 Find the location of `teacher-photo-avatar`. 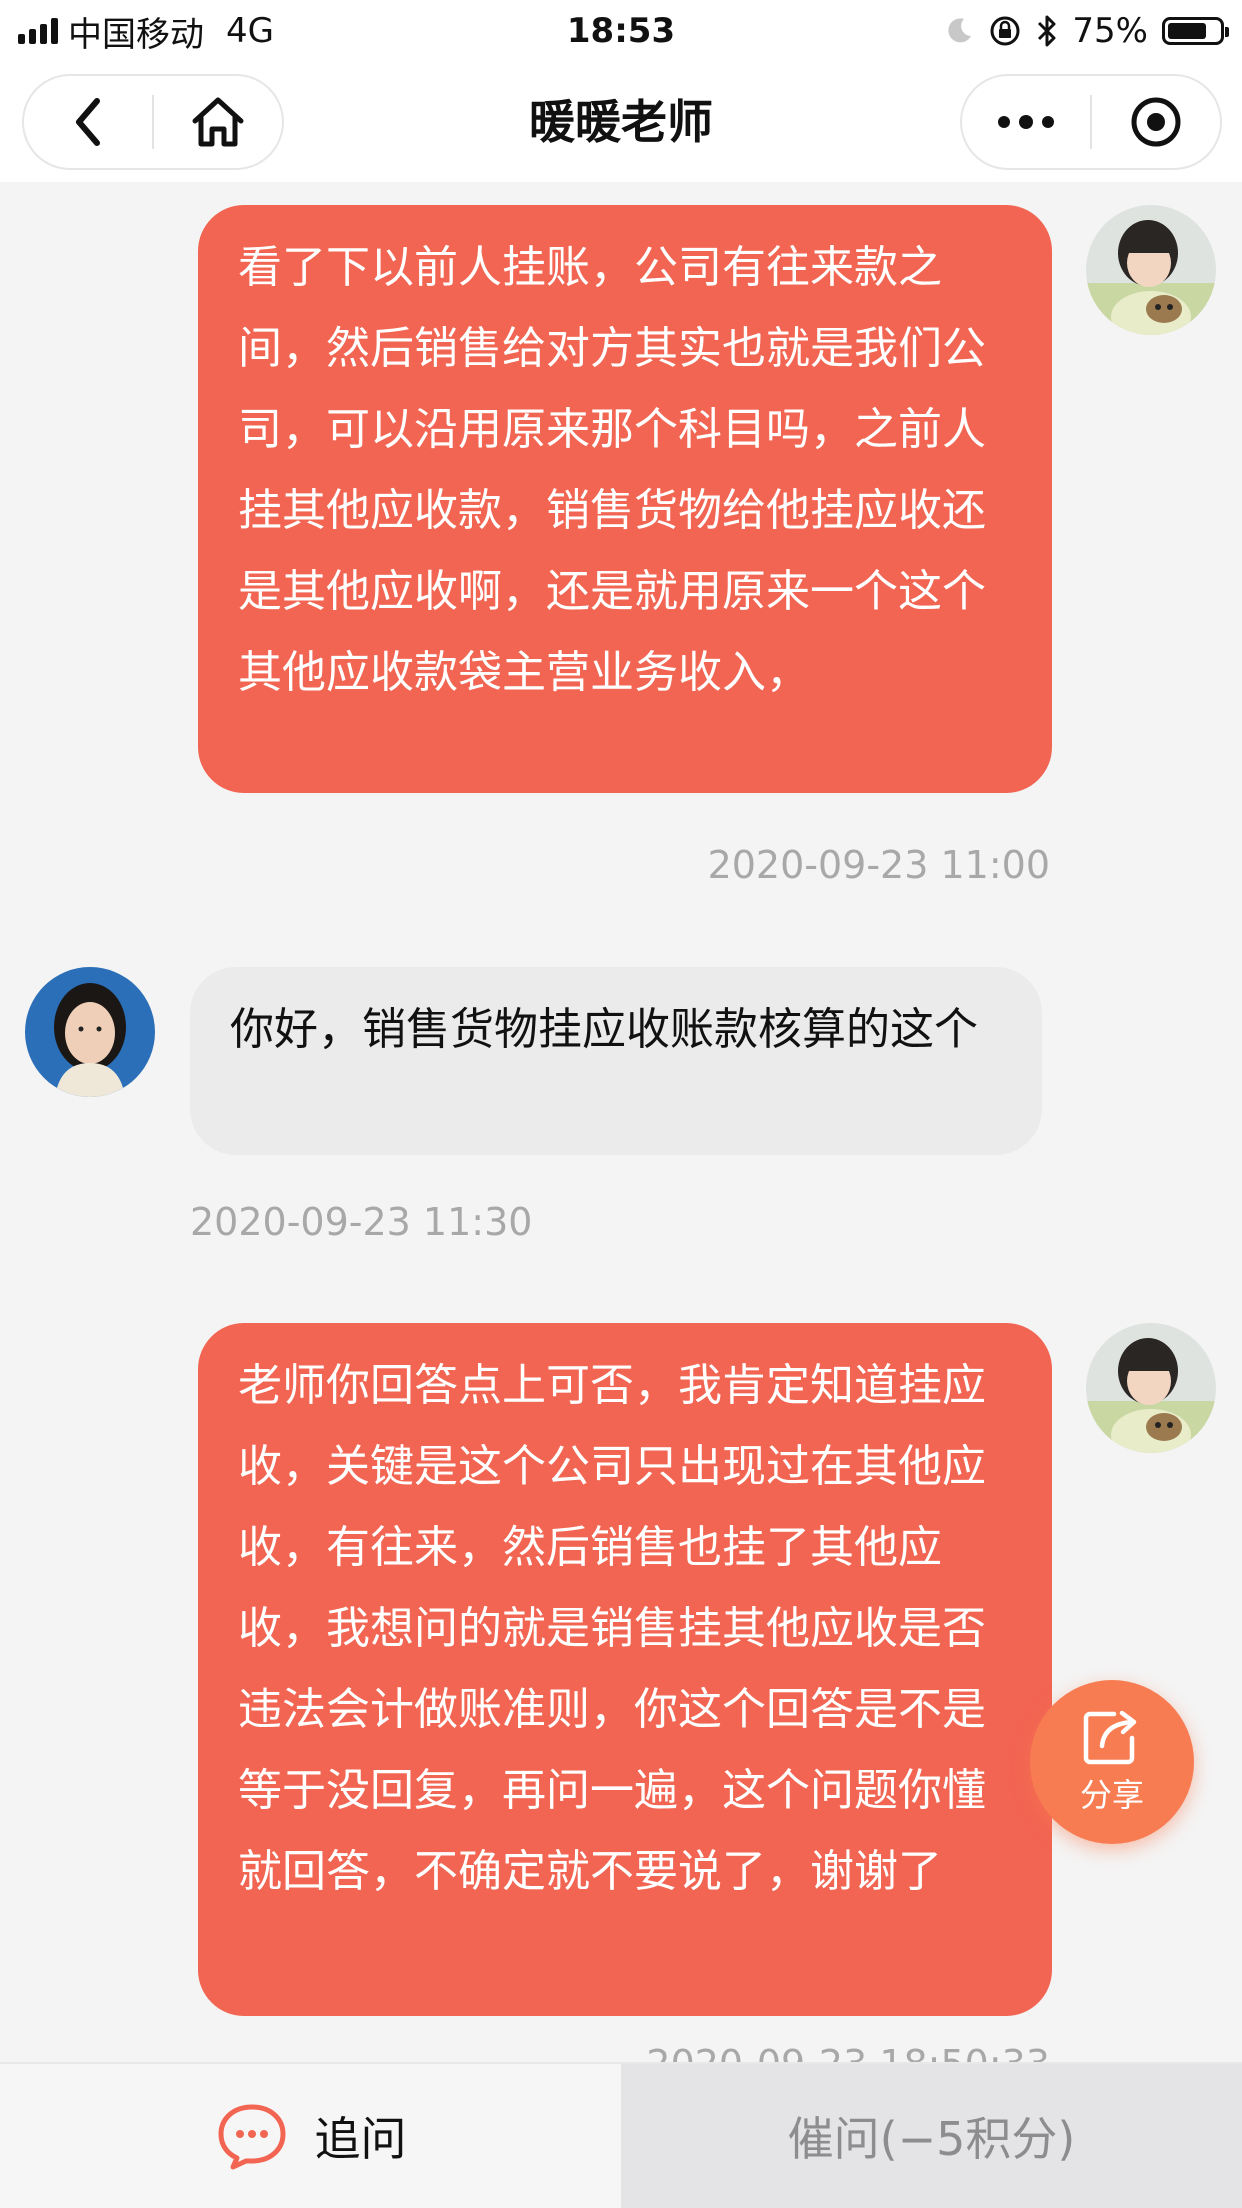

teacher-photo-avatar is located at coordinates (90, 1032).